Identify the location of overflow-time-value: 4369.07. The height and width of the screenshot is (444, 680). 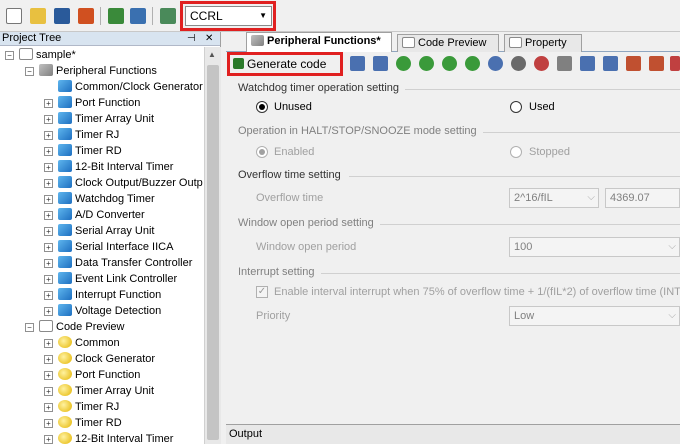
(642, 198).